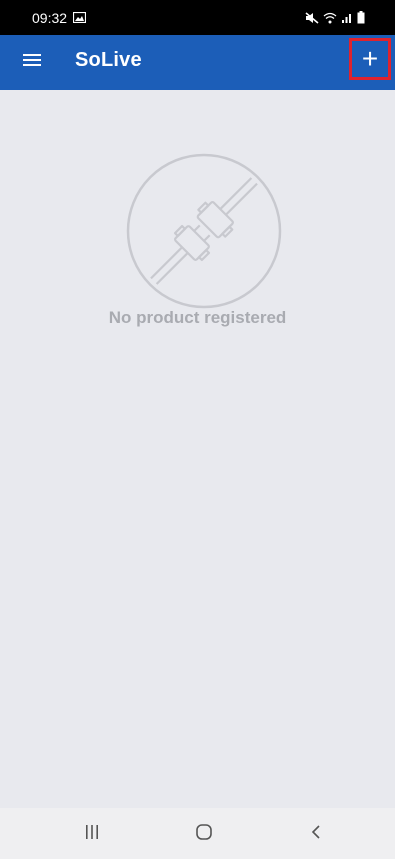  I want to click on status-bar: 09:32, so click(197, 17).